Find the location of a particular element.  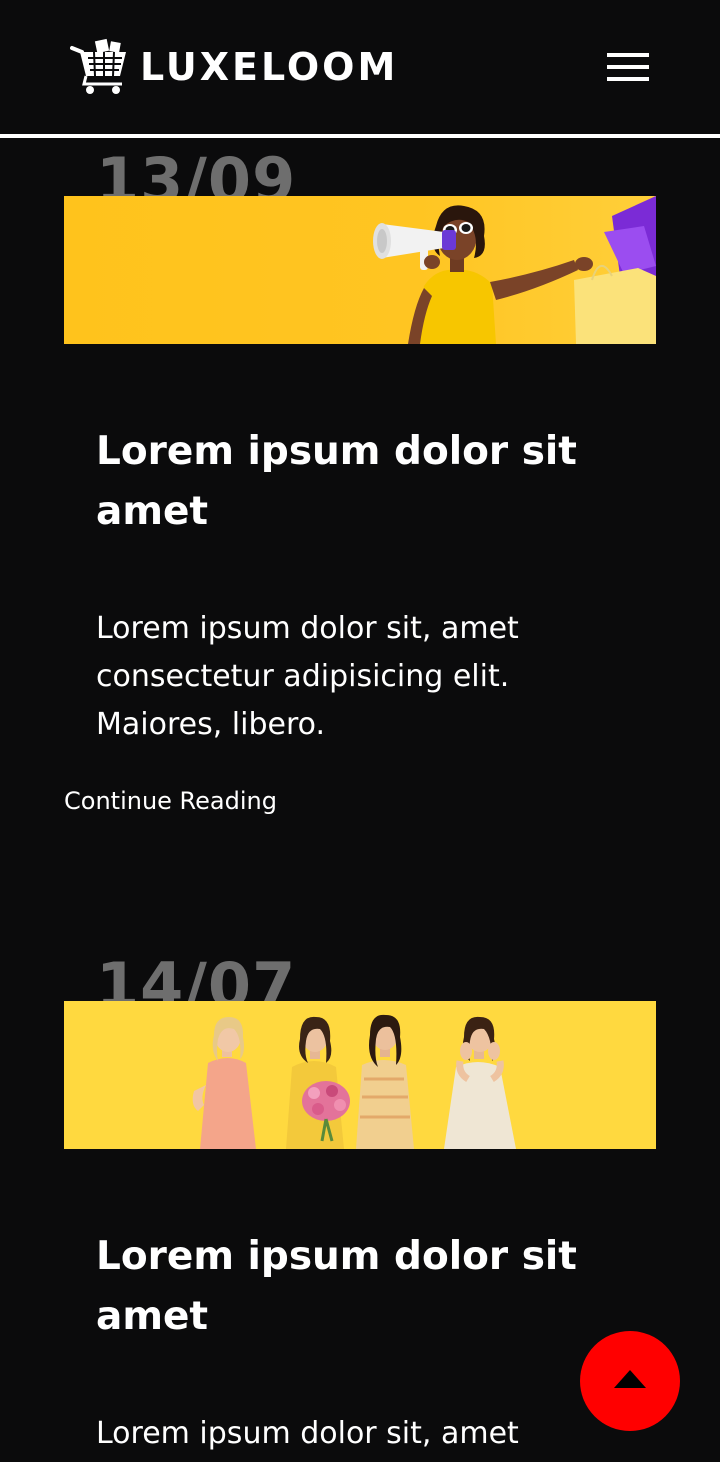

brand-name: LUXELOOM is located at coordinates (269, 67).